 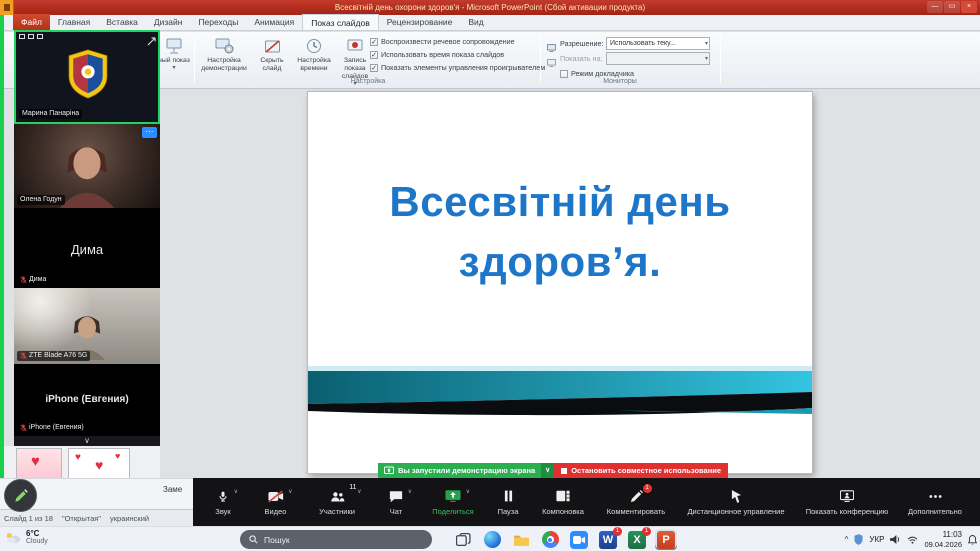 What do you see at coordinates (847, 502) in the screenshot?
I see `toolbar-show-meeting-button: Показать конференцию` at bounding box center [847, 502].